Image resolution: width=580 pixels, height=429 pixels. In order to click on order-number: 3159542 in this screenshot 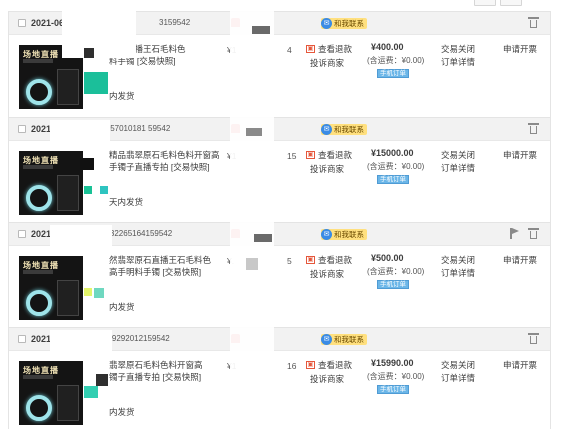, I will do `click(175, 22)`.